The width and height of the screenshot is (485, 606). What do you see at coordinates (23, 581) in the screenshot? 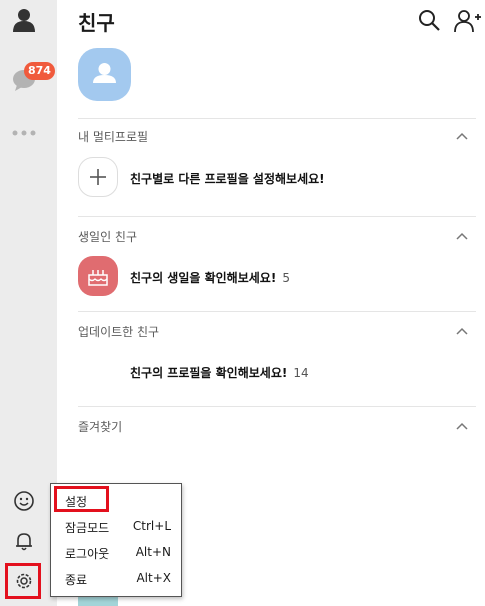
I see `settings-highlight` at bounding box center [23, 581].